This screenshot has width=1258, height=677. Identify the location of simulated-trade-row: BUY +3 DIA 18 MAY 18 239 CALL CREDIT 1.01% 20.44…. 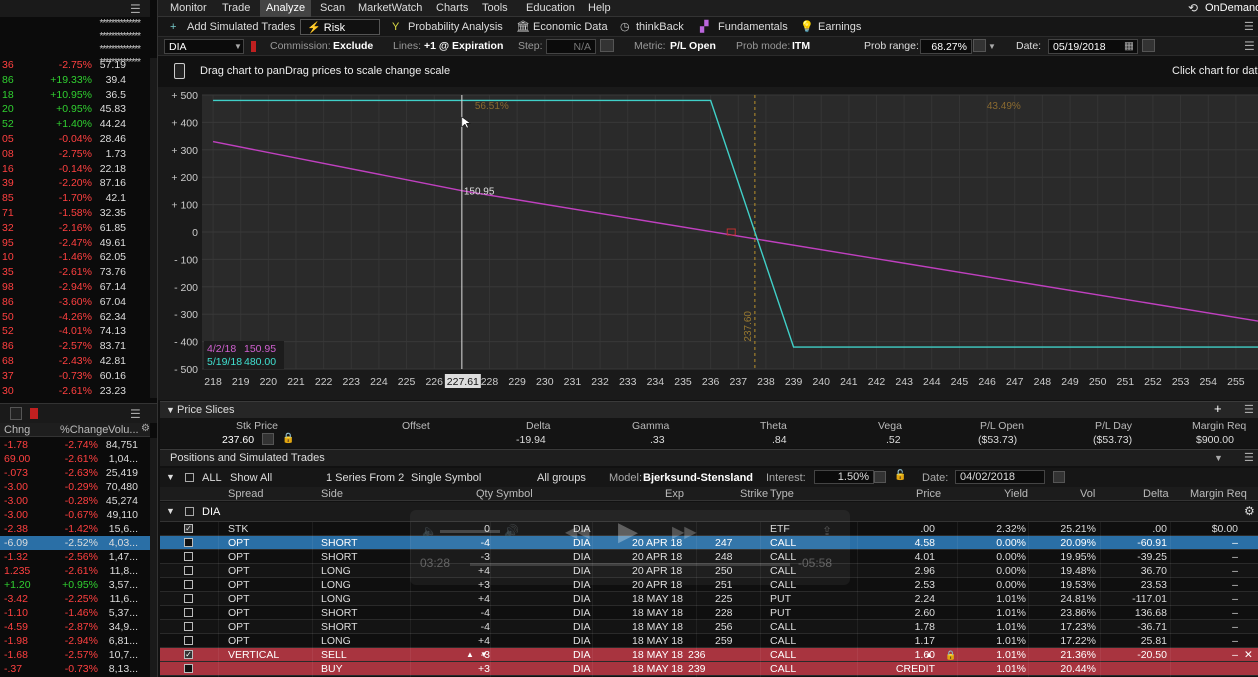
(709, 669).